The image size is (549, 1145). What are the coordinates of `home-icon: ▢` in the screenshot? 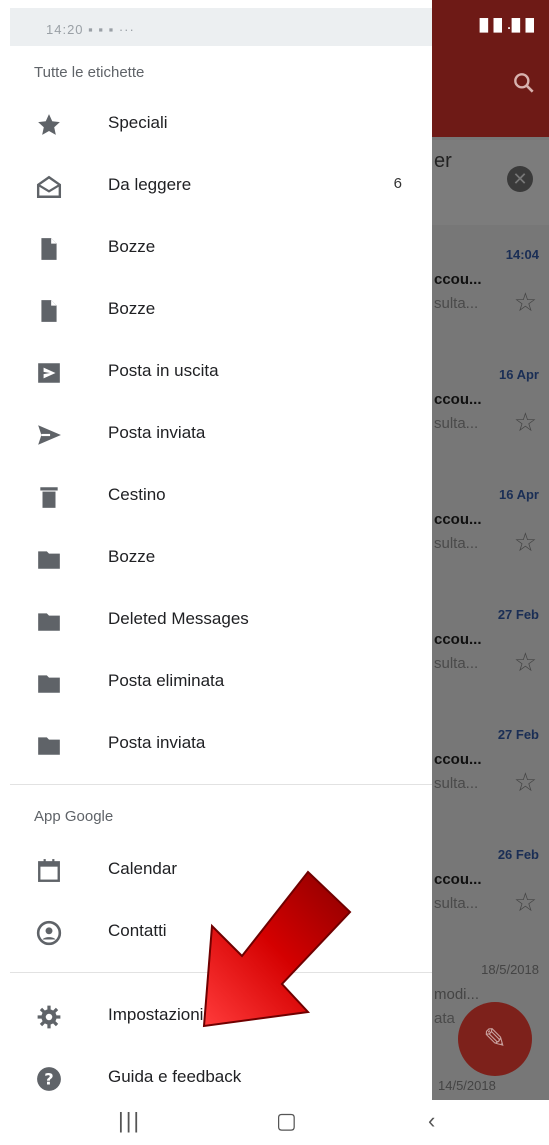 It's located at (286, 1121).